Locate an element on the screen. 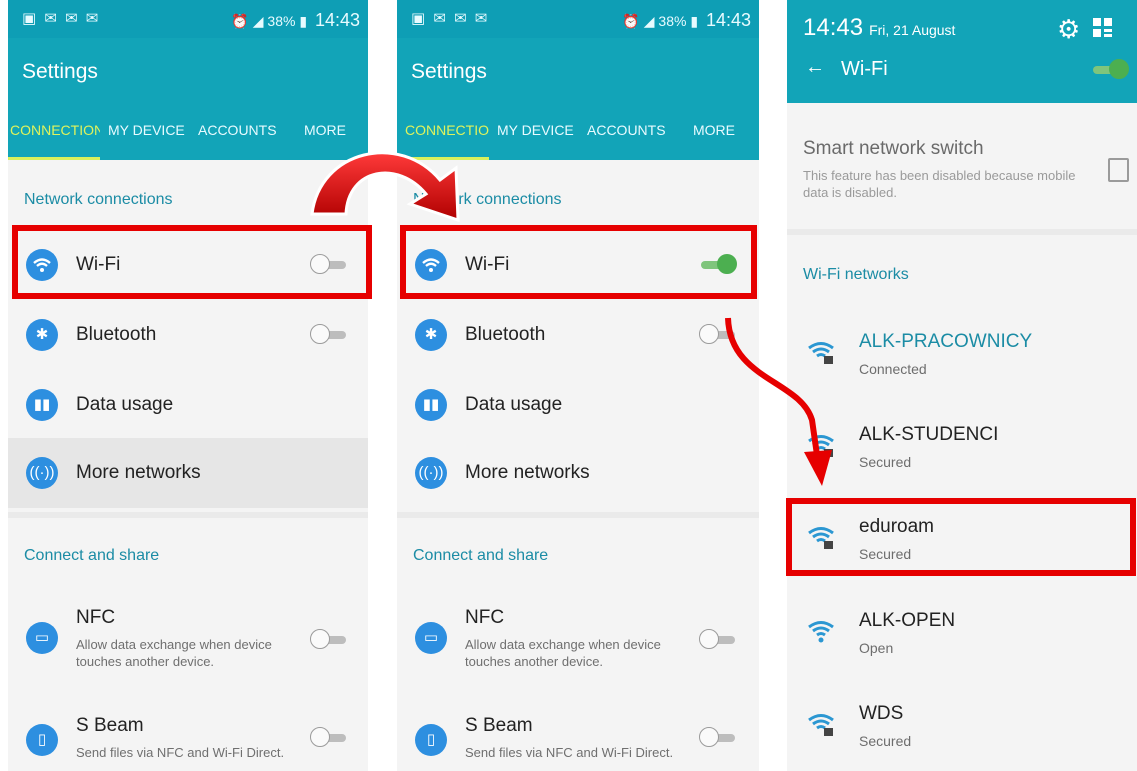  network-row: ALK-STUDENCI Secured is located at coordinates (962, 459).